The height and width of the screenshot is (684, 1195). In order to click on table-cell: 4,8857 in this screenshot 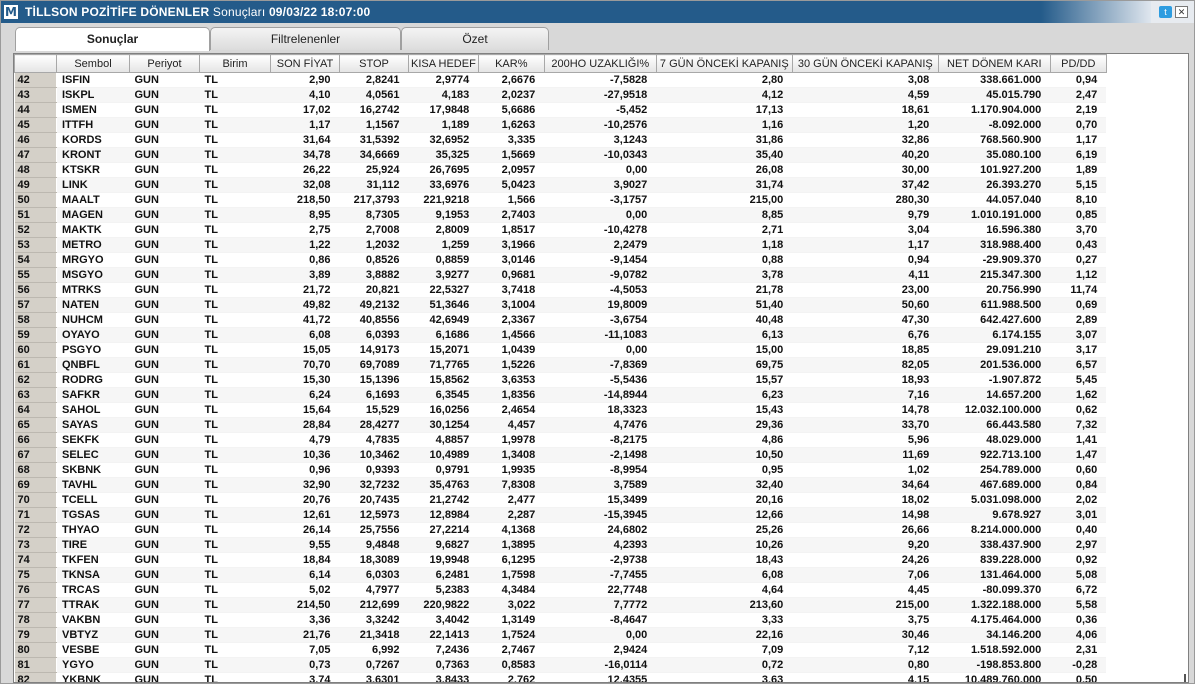, I will do `click(443, 440)`.